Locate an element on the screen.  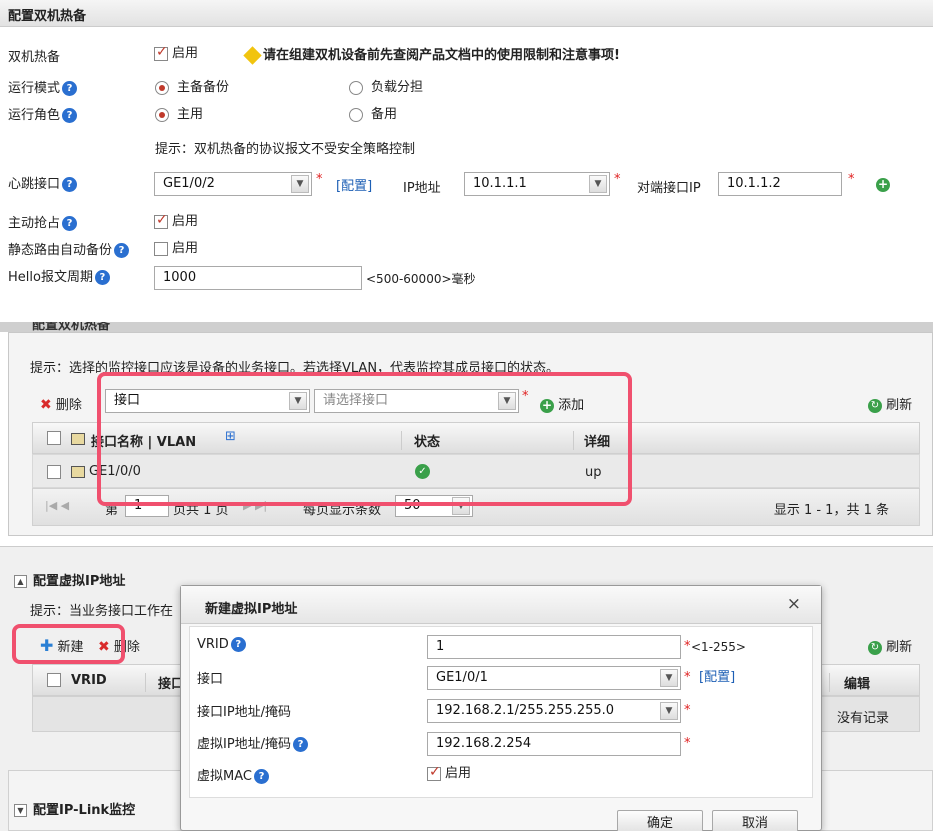
monitor-panel-header: 配置双机热备 is located at coordinates (466, 327).